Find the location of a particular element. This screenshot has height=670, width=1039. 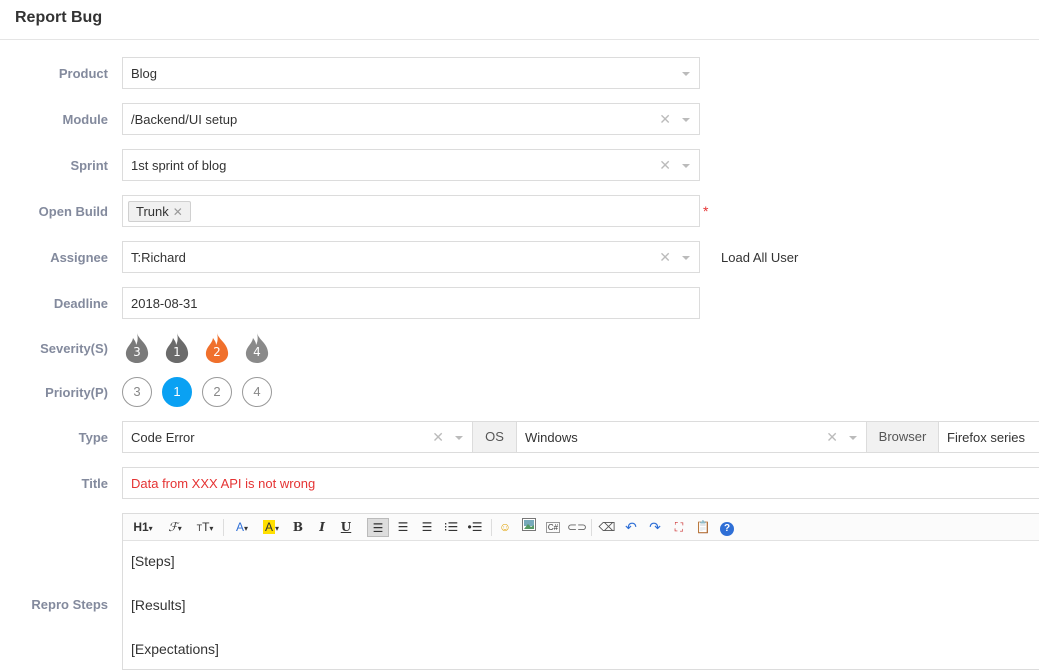

title-input: Data from XXX API is not wrong is located at coordinates (580, 483).